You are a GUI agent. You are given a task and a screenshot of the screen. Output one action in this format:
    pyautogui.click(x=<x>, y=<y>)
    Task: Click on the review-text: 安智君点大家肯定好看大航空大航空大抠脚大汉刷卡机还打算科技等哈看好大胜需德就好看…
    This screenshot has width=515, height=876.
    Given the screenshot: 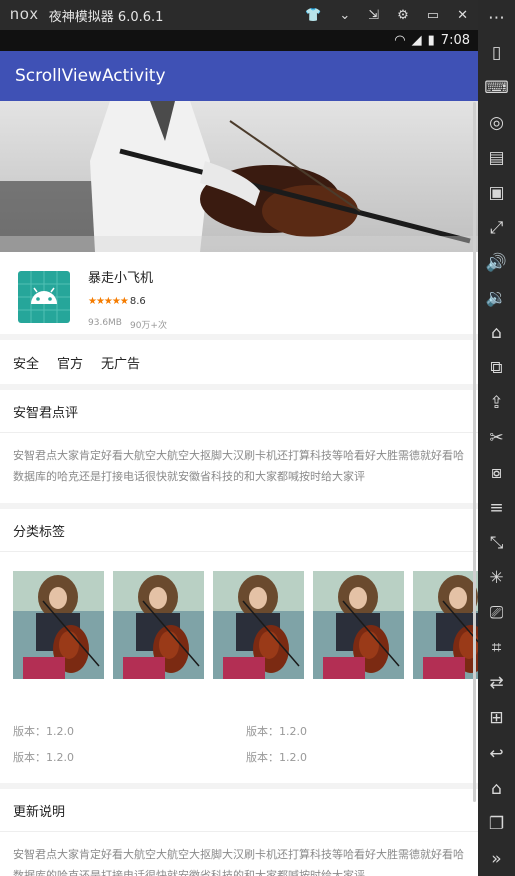 What is the action you would take?
    pyautogui.click(x=239, y=471)
    